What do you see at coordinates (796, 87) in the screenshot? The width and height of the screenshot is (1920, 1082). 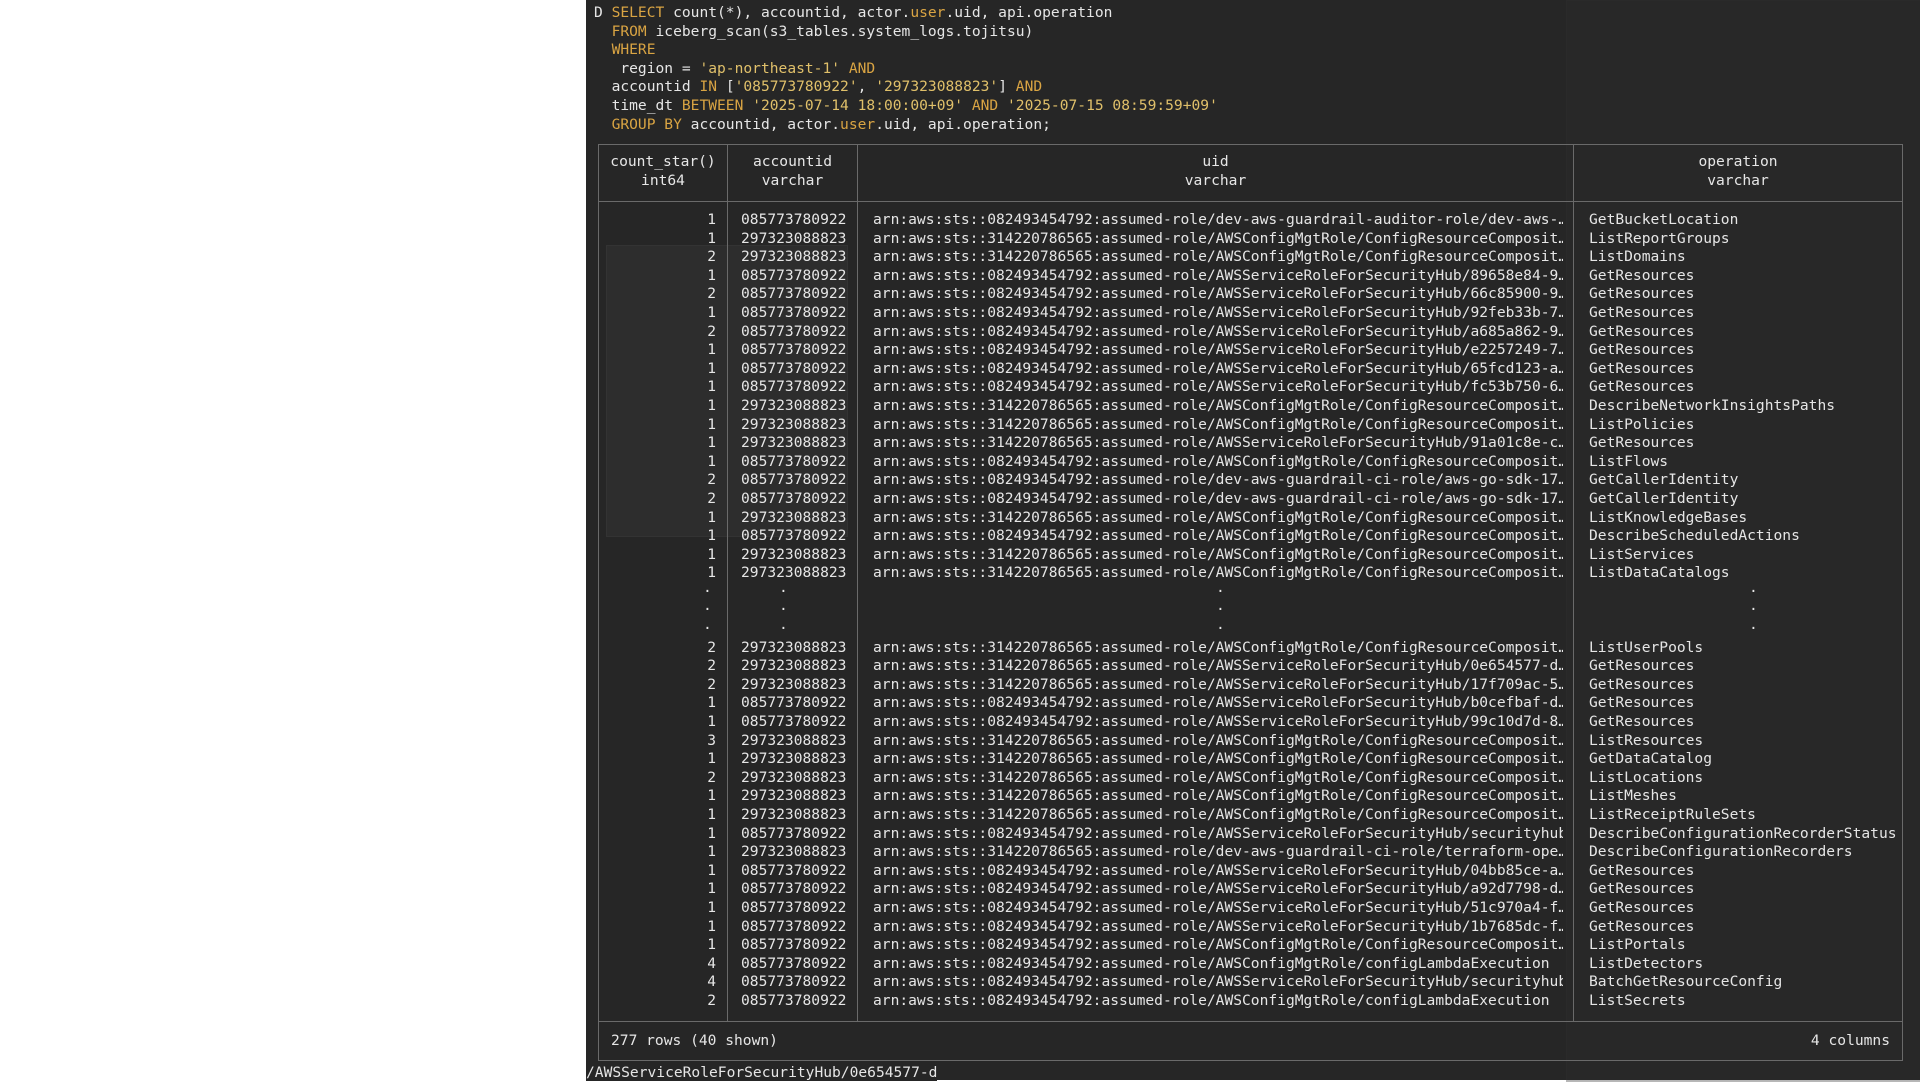 I see `query-token: '085773780922'` at bounding box center [796, 87].